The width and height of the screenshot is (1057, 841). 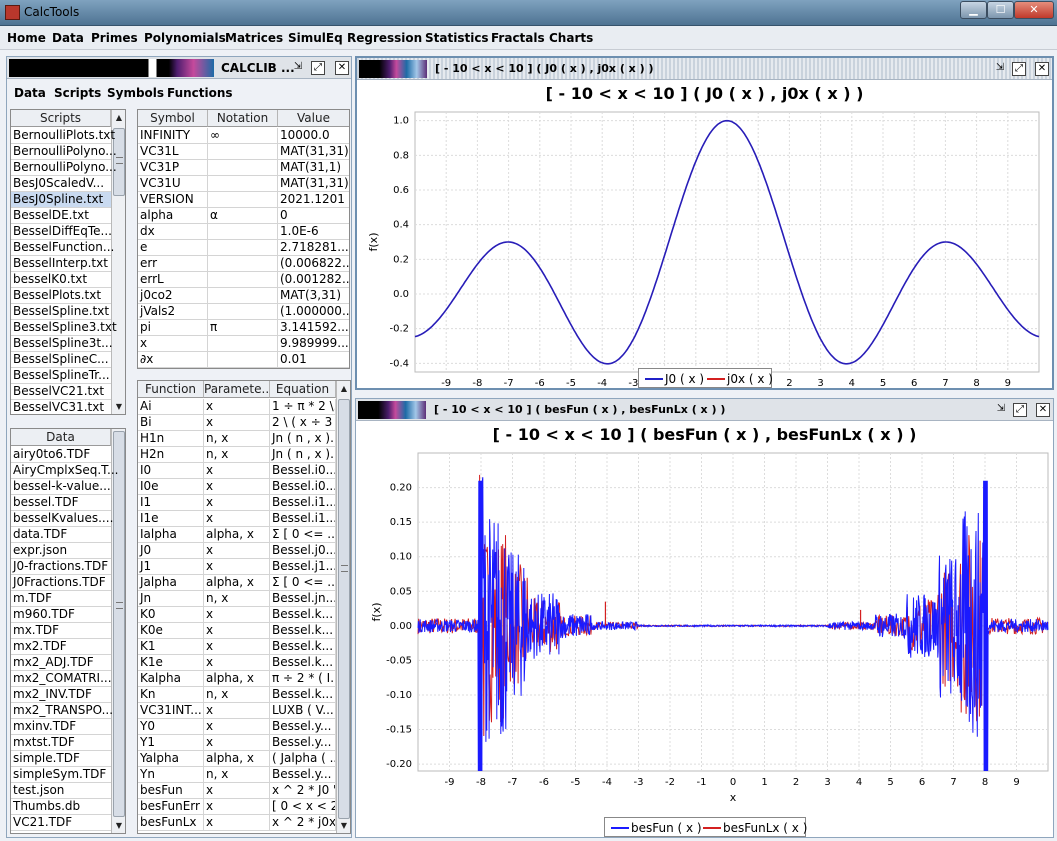 What do you see at coordinates (457, 38) in the screenshot?
I see `menu-statistics: Statistics` at bounding box center [457, 38].